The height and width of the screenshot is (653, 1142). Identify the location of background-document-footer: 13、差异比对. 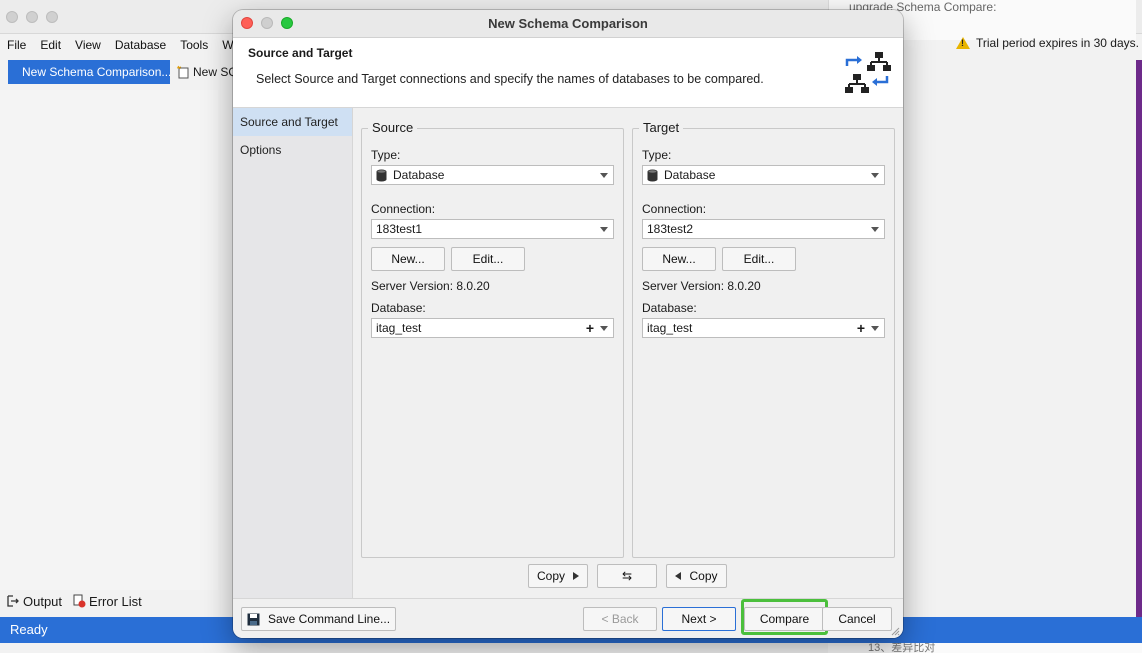
(985, 648).